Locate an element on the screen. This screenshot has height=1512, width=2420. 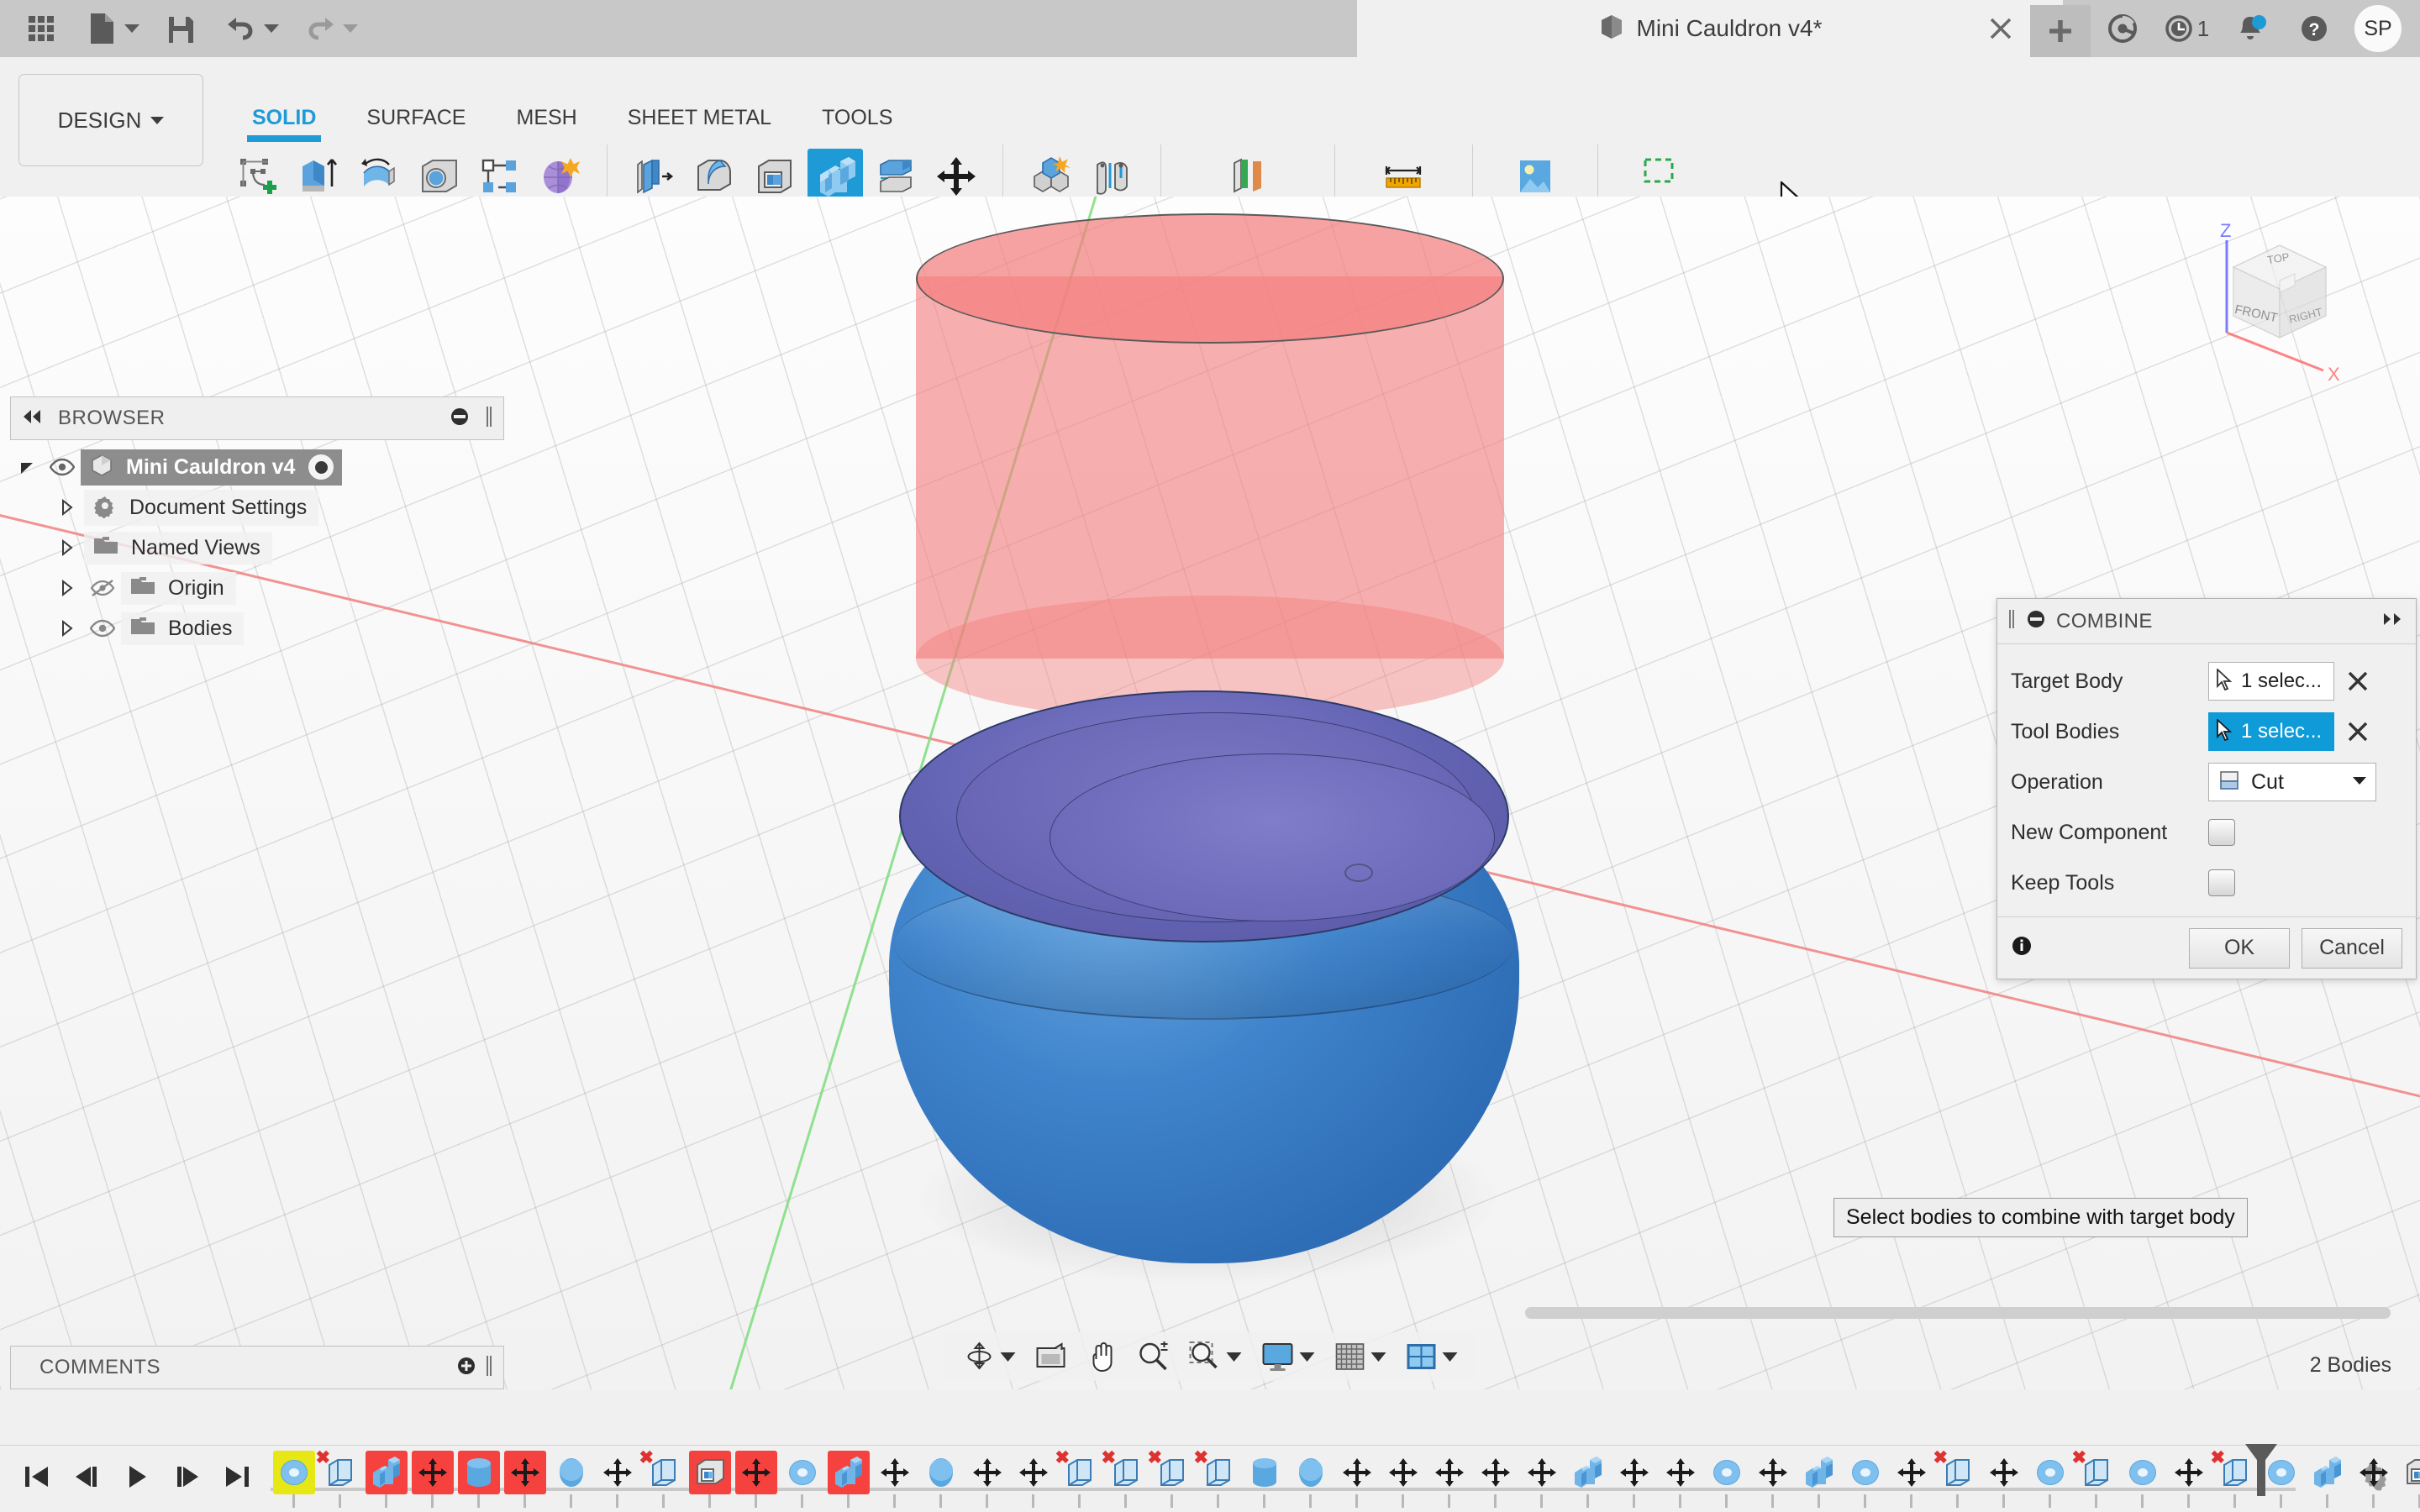
notifications-icon is located at coordinates (2250, 28).